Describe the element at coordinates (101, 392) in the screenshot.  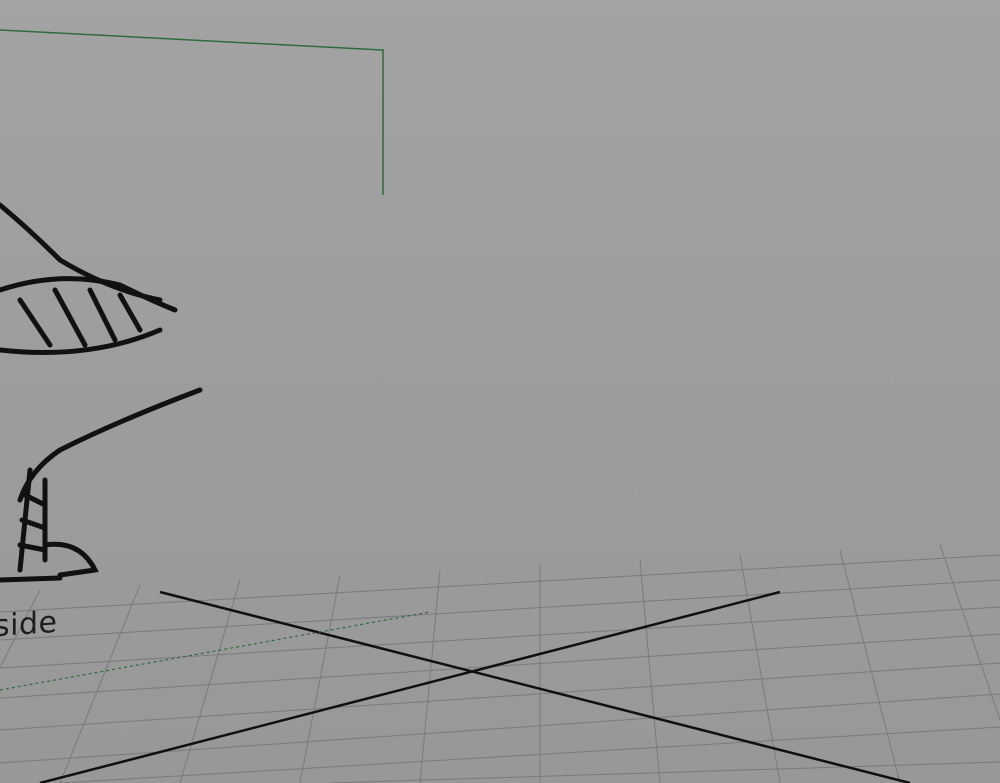
I see `reference-sketch` at that location.